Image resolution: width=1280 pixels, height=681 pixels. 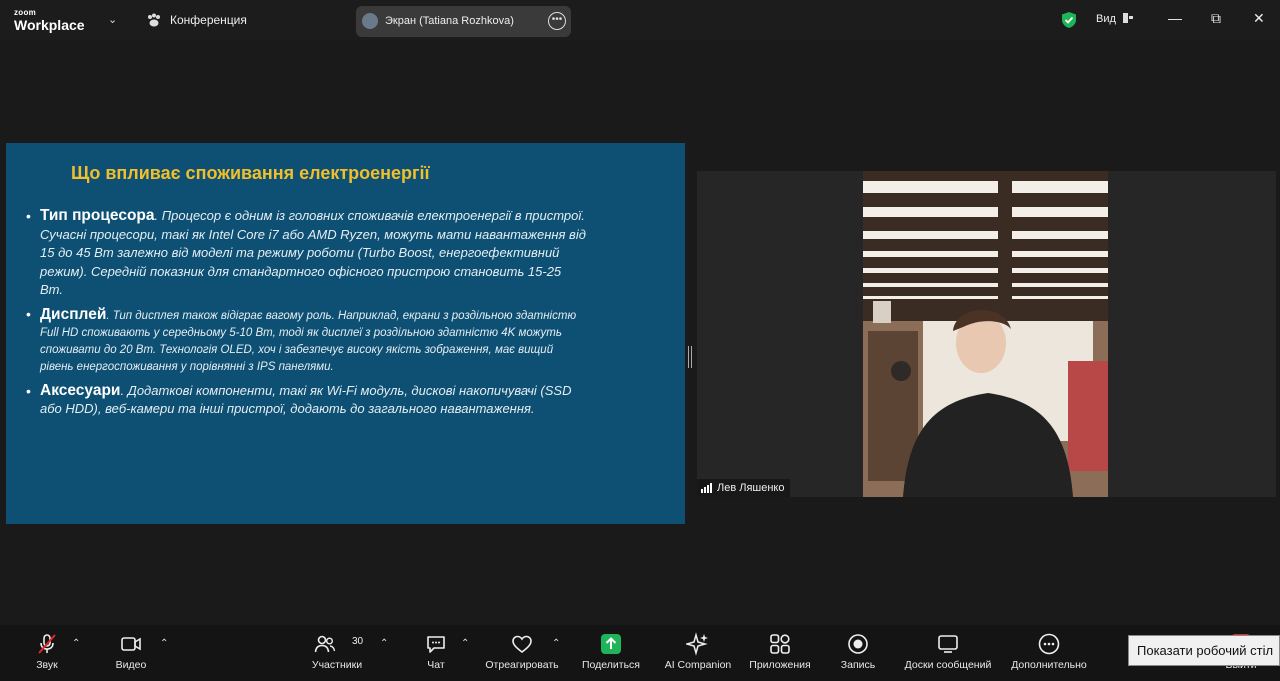 I want to click on participants-count: 30, so click(x=358, y=641).